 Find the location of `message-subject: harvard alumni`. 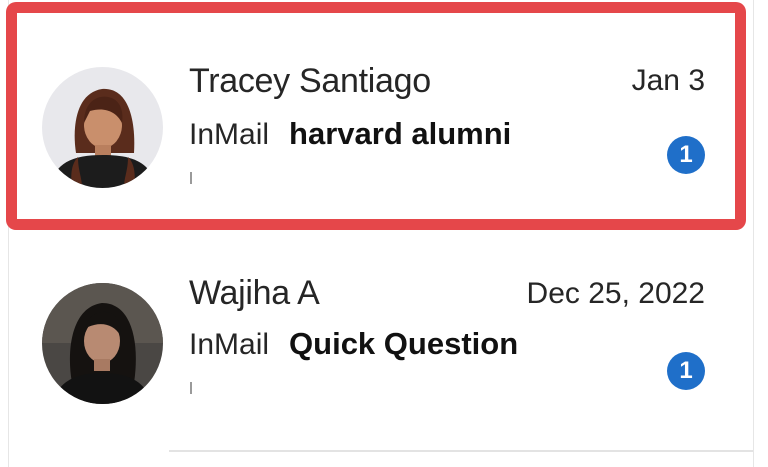

message-subject: harvard alumni is located at coordinates (400, 133).